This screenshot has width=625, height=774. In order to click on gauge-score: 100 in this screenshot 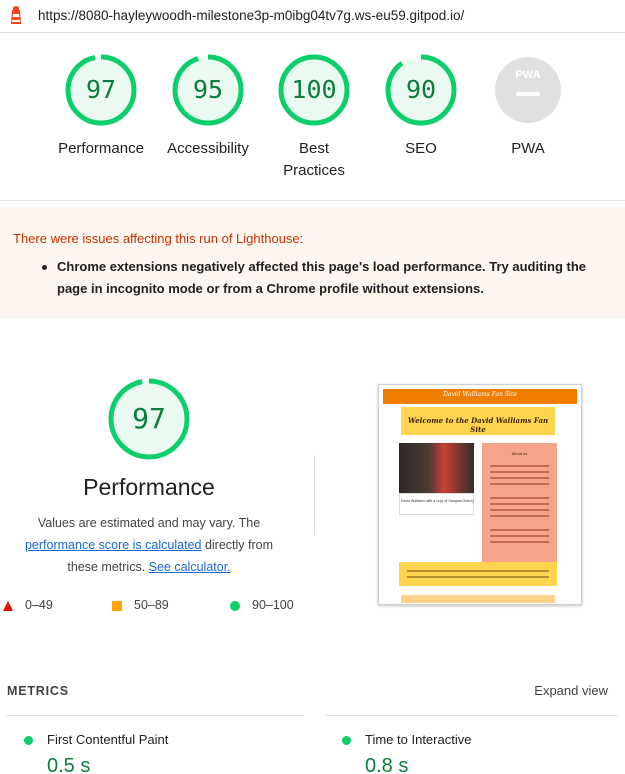, I will do `click(314, 89)`.